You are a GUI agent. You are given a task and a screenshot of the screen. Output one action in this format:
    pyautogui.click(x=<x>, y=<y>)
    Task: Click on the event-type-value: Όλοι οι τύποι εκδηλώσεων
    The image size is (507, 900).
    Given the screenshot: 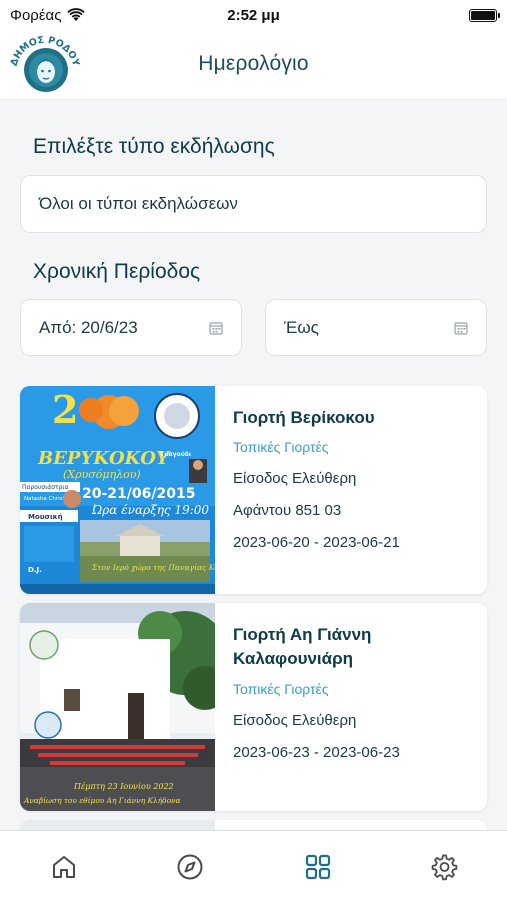 What is the action you would take?
    pyautogui.click(x=138, y=203)
    